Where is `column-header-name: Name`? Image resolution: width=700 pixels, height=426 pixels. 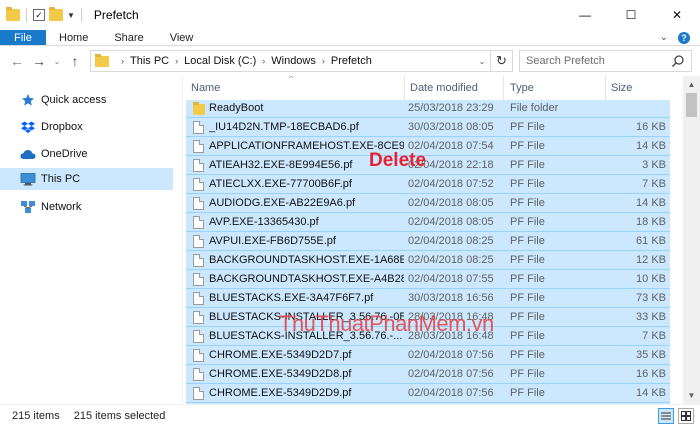
column-header-name: Name is located at coordinates (297, 88).